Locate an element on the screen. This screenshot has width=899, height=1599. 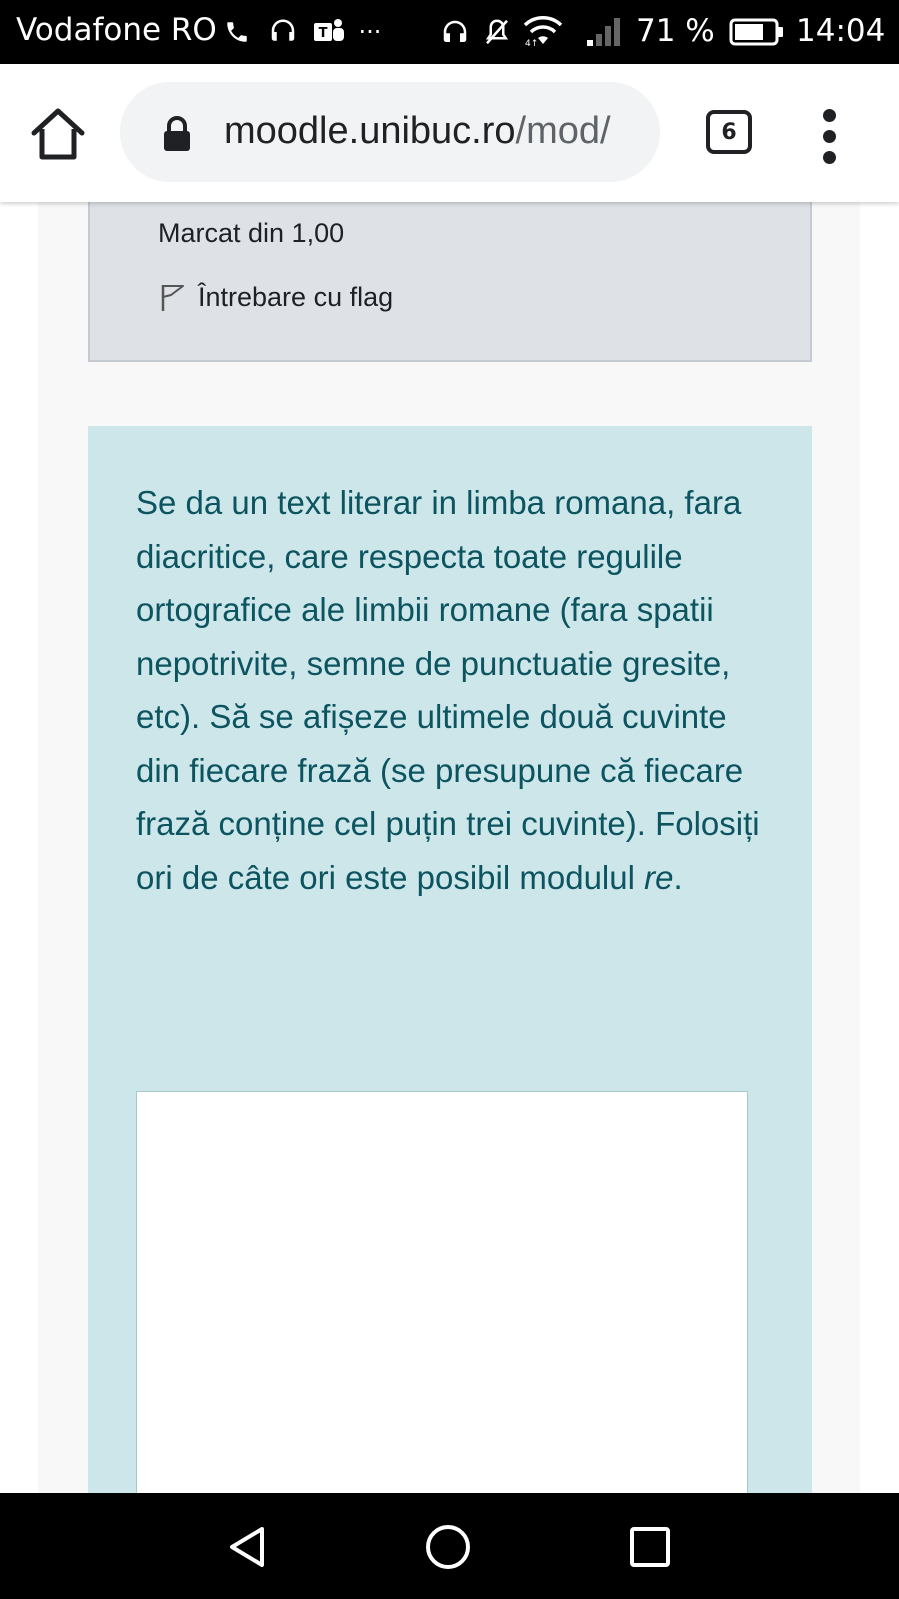
more-vert-icon is located at coordinates (829, 137).